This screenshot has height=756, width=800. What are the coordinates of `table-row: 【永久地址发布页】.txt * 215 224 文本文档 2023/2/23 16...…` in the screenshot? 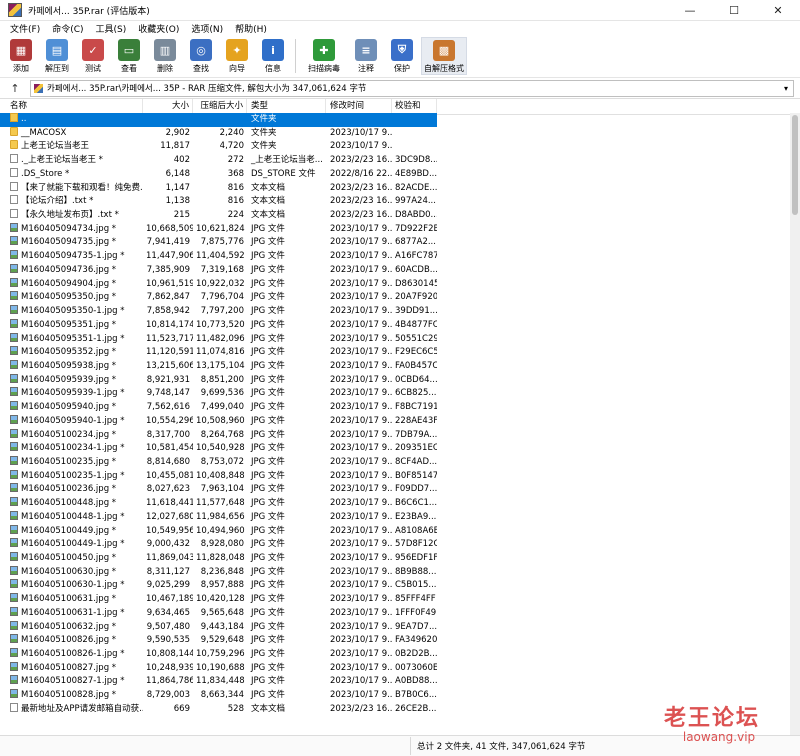 It's located at (395, 216).